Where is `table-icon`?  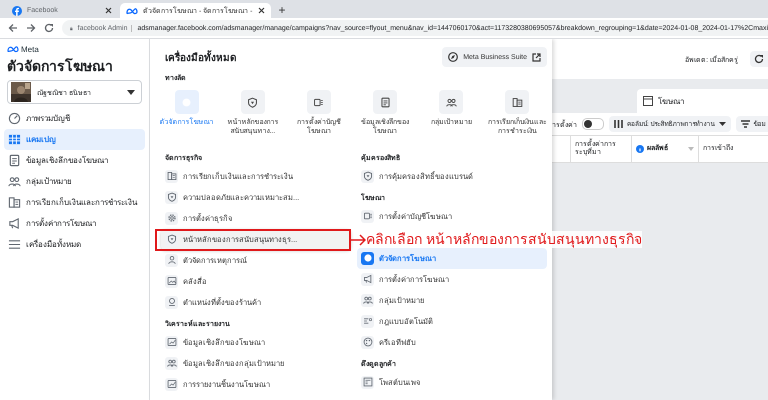
table-icon is located at coordinates (14, 139).